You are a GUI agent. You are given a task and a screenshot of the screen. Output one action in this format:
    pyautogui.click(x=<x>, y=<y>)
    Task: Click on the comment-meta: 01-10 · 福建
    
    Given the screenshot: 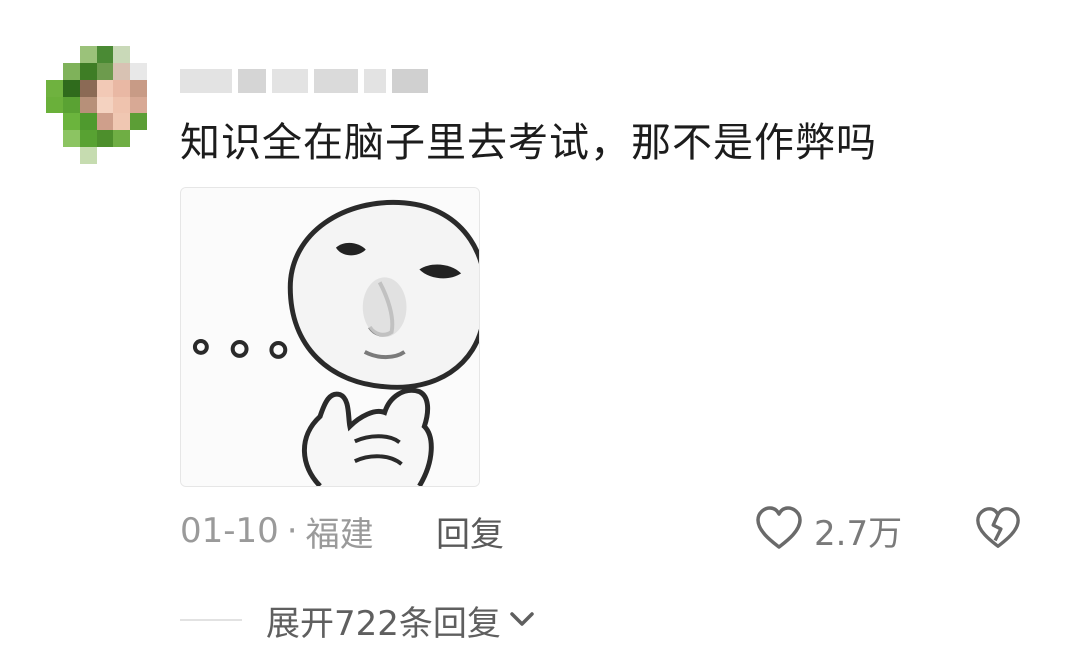 What is the action you would take?
    pyautogui.click(x=277, y=531)
    